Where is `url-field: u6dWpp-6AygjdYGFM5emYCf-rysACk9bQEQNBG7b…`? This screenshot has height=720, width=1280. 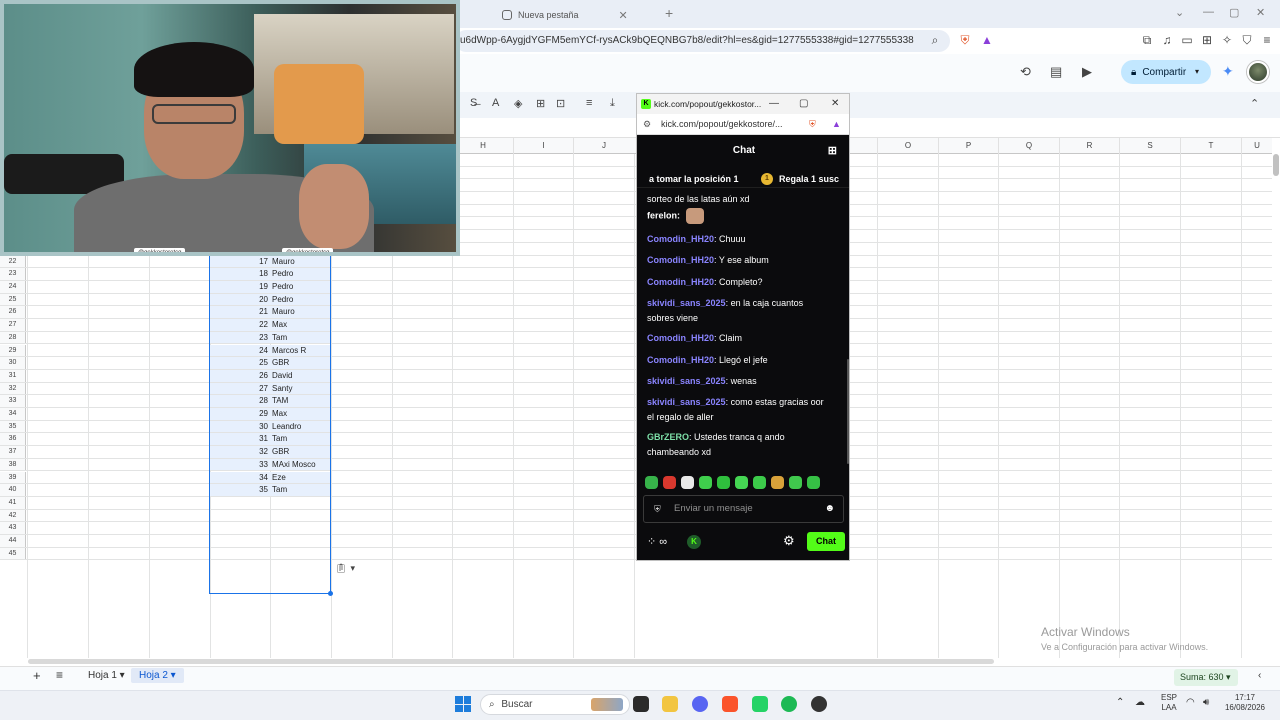
url-field: u6dWpp-6AygjdYGFM5emYCf-rysACk9bQEQNBG7b… is located at coordinates (702, 41).